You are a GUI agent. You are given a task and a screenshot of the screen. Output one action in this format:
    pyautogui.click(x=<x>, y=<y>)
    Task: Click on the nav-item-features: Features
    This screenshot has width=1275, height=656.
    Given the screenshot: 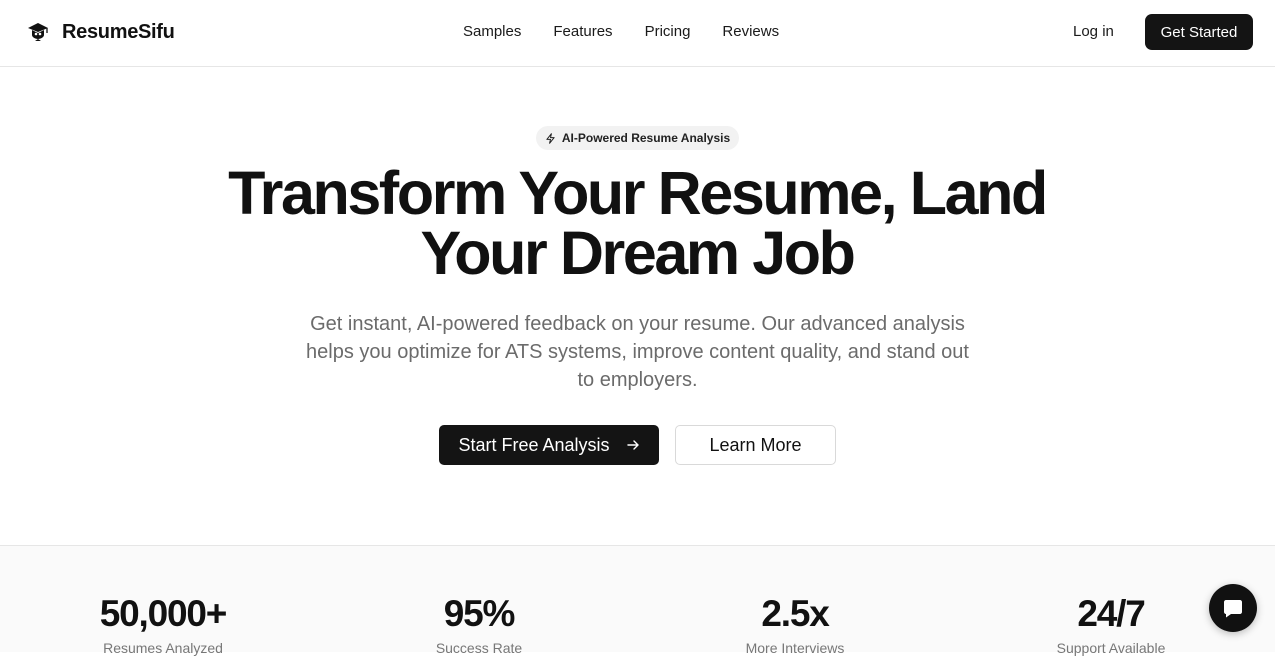 What is the action you would take?
    pyautogui.click(x=582, y=32)
    